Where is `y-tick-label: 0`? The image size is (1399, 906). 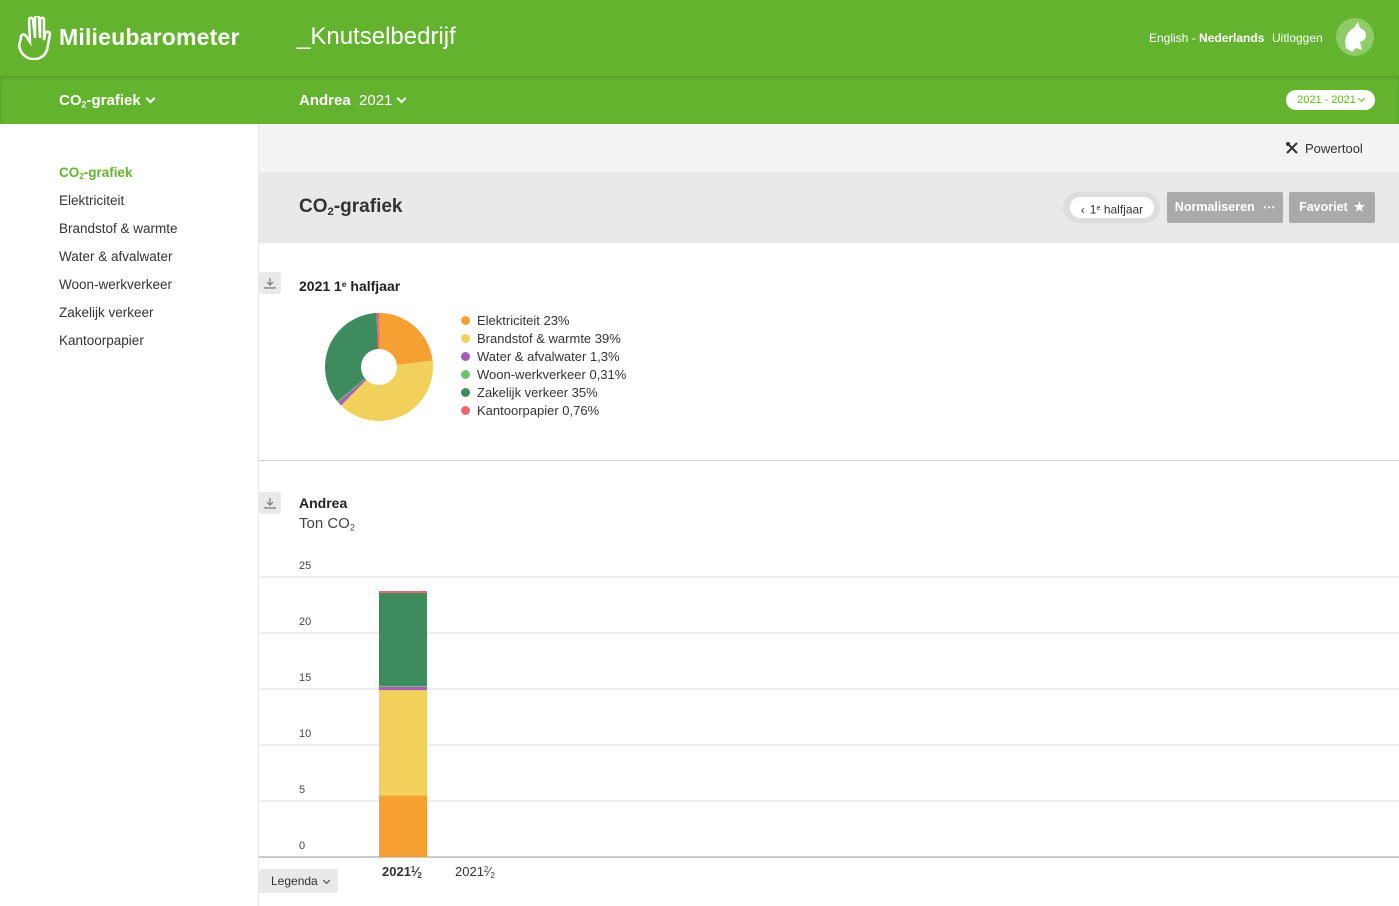 y-tick-label: 0 is located at coordinates (302, 846).